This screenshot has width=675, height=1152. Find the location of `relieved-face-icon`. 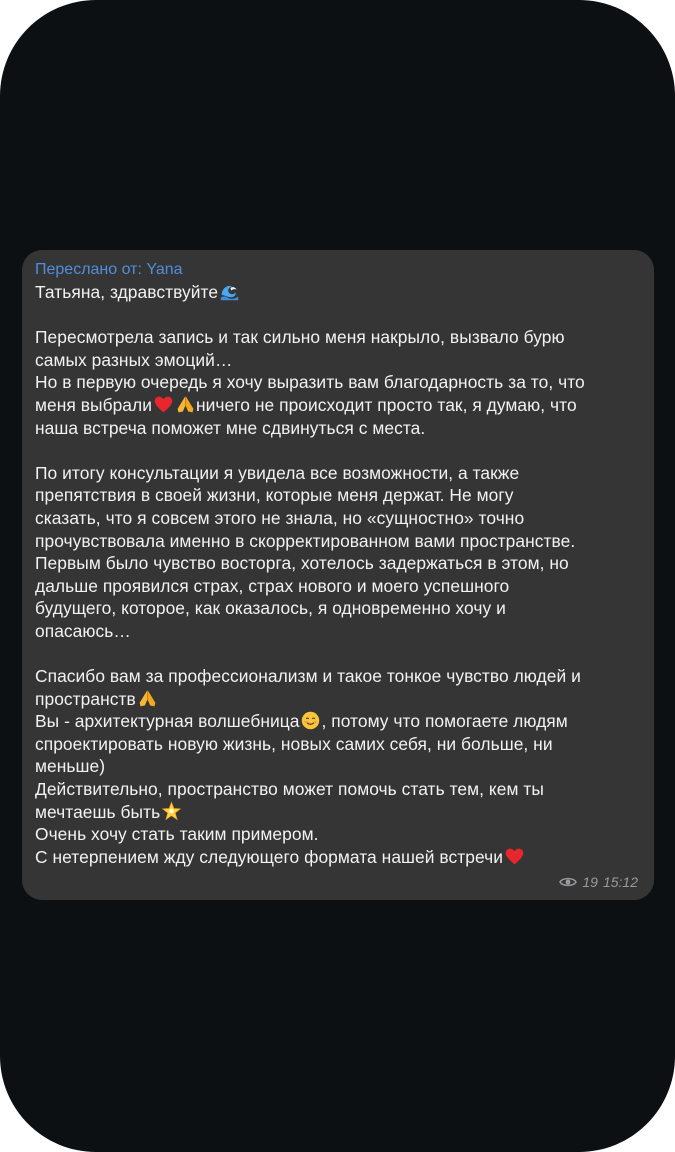

relieved-face-icon is located at coordinates (310, 720).